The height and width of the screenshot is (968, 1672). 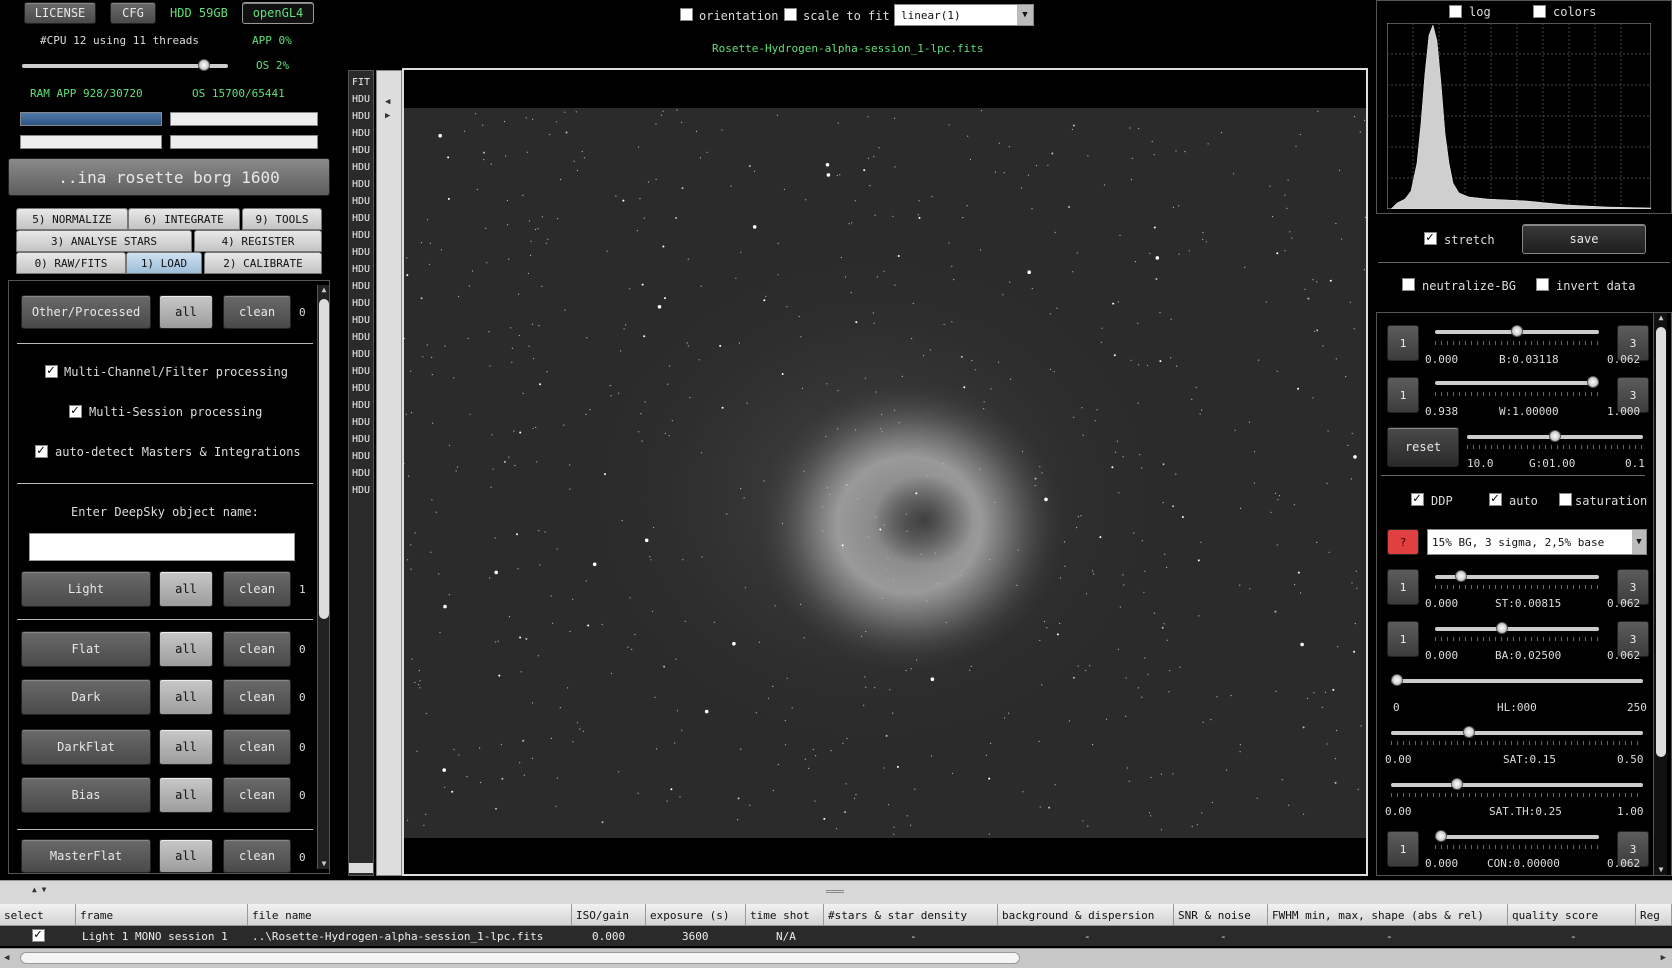 What do you see at coordinates (1430, 237) in the screenshot?
I see `stretch-checkbox` at bounding box center [1430, 237].